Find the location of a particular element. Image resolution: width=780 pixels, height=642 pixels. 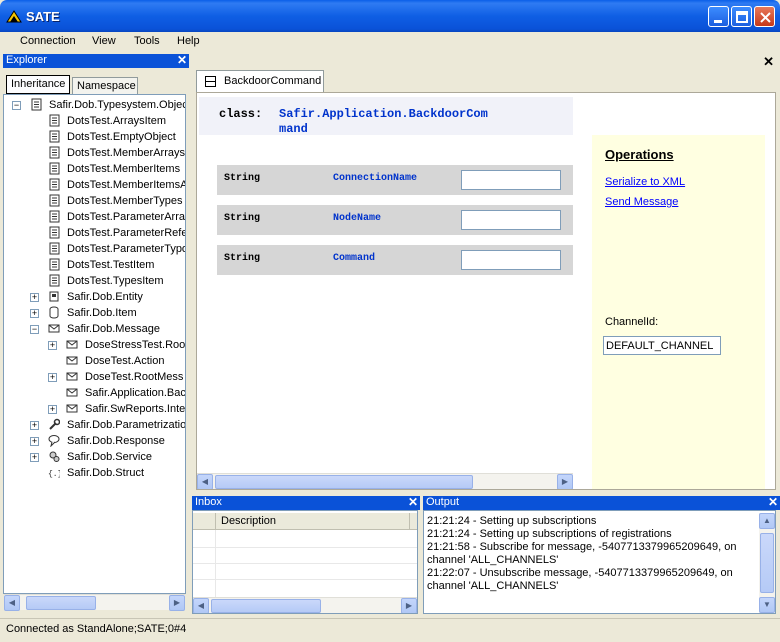

tree-horizontal-scrollbar: ◀ ▶ is located at coordinates (94, 602).